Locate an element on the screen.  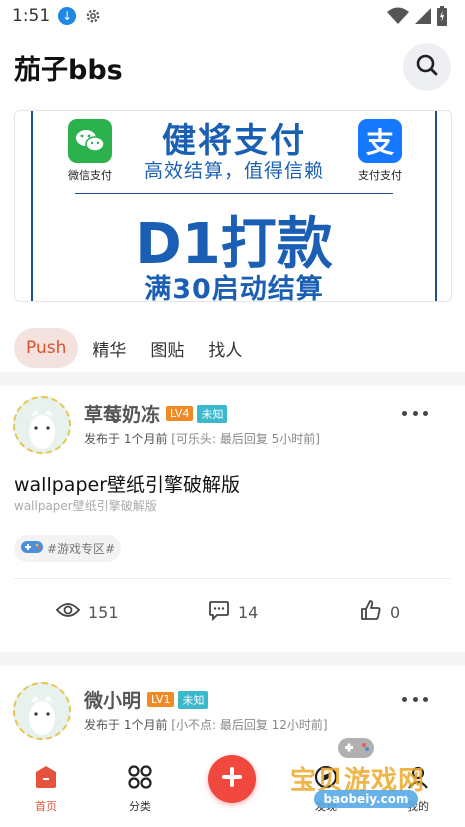
thumbs-up-icon is located at coordinates (371, 612).